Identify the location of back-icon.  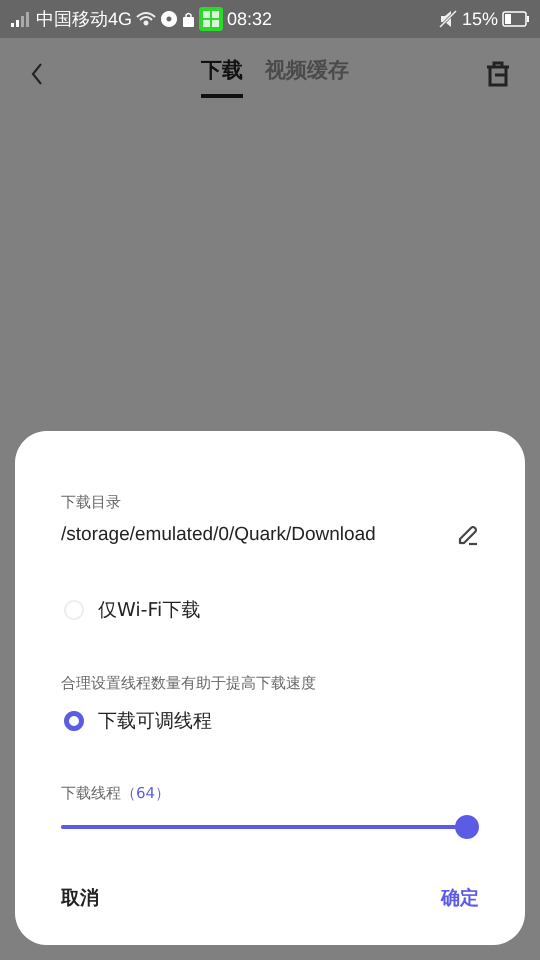
(37, 74).